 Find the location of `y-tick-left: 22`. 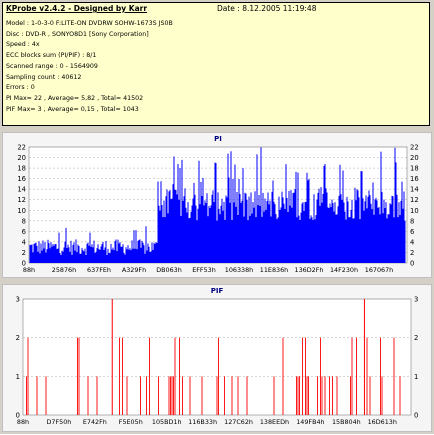

y-tick-left: 22 is located at coordinates (21, 148).